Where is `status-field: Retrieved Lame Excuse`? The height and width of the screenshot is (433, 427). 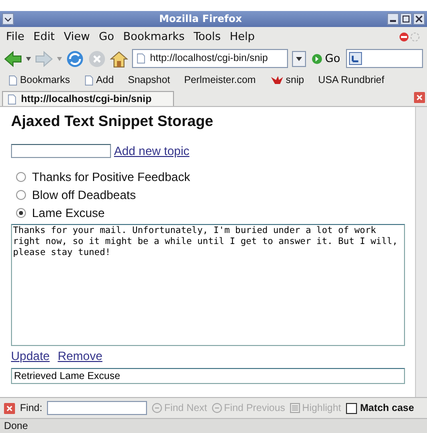
status-field: Retrieved Lame Excuse is located at coordinates (208, 376).